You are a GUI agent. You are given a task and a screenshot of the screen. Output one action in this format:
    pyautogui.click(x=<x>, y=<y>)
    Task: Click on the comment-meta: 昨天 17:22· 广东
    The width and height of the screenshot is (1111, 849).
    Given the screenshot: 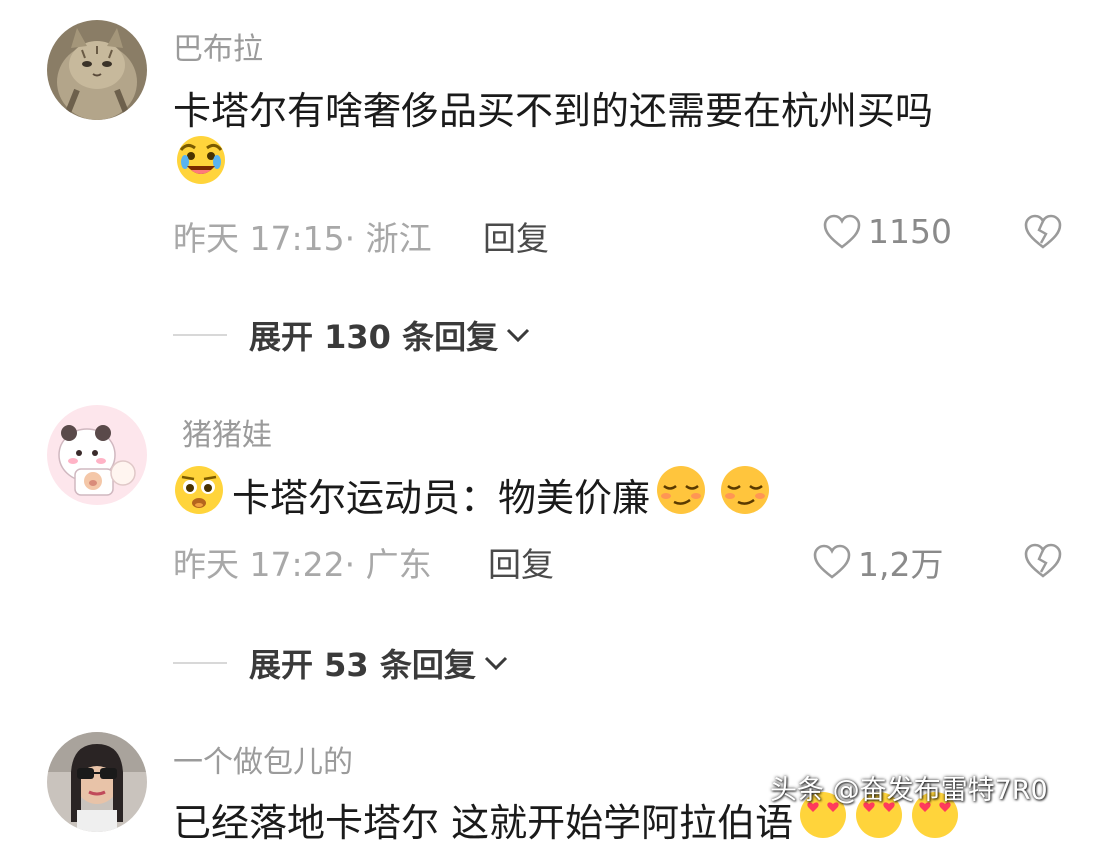 What is the action you would take?
    pyautogui.click(x=302, y=564)
    